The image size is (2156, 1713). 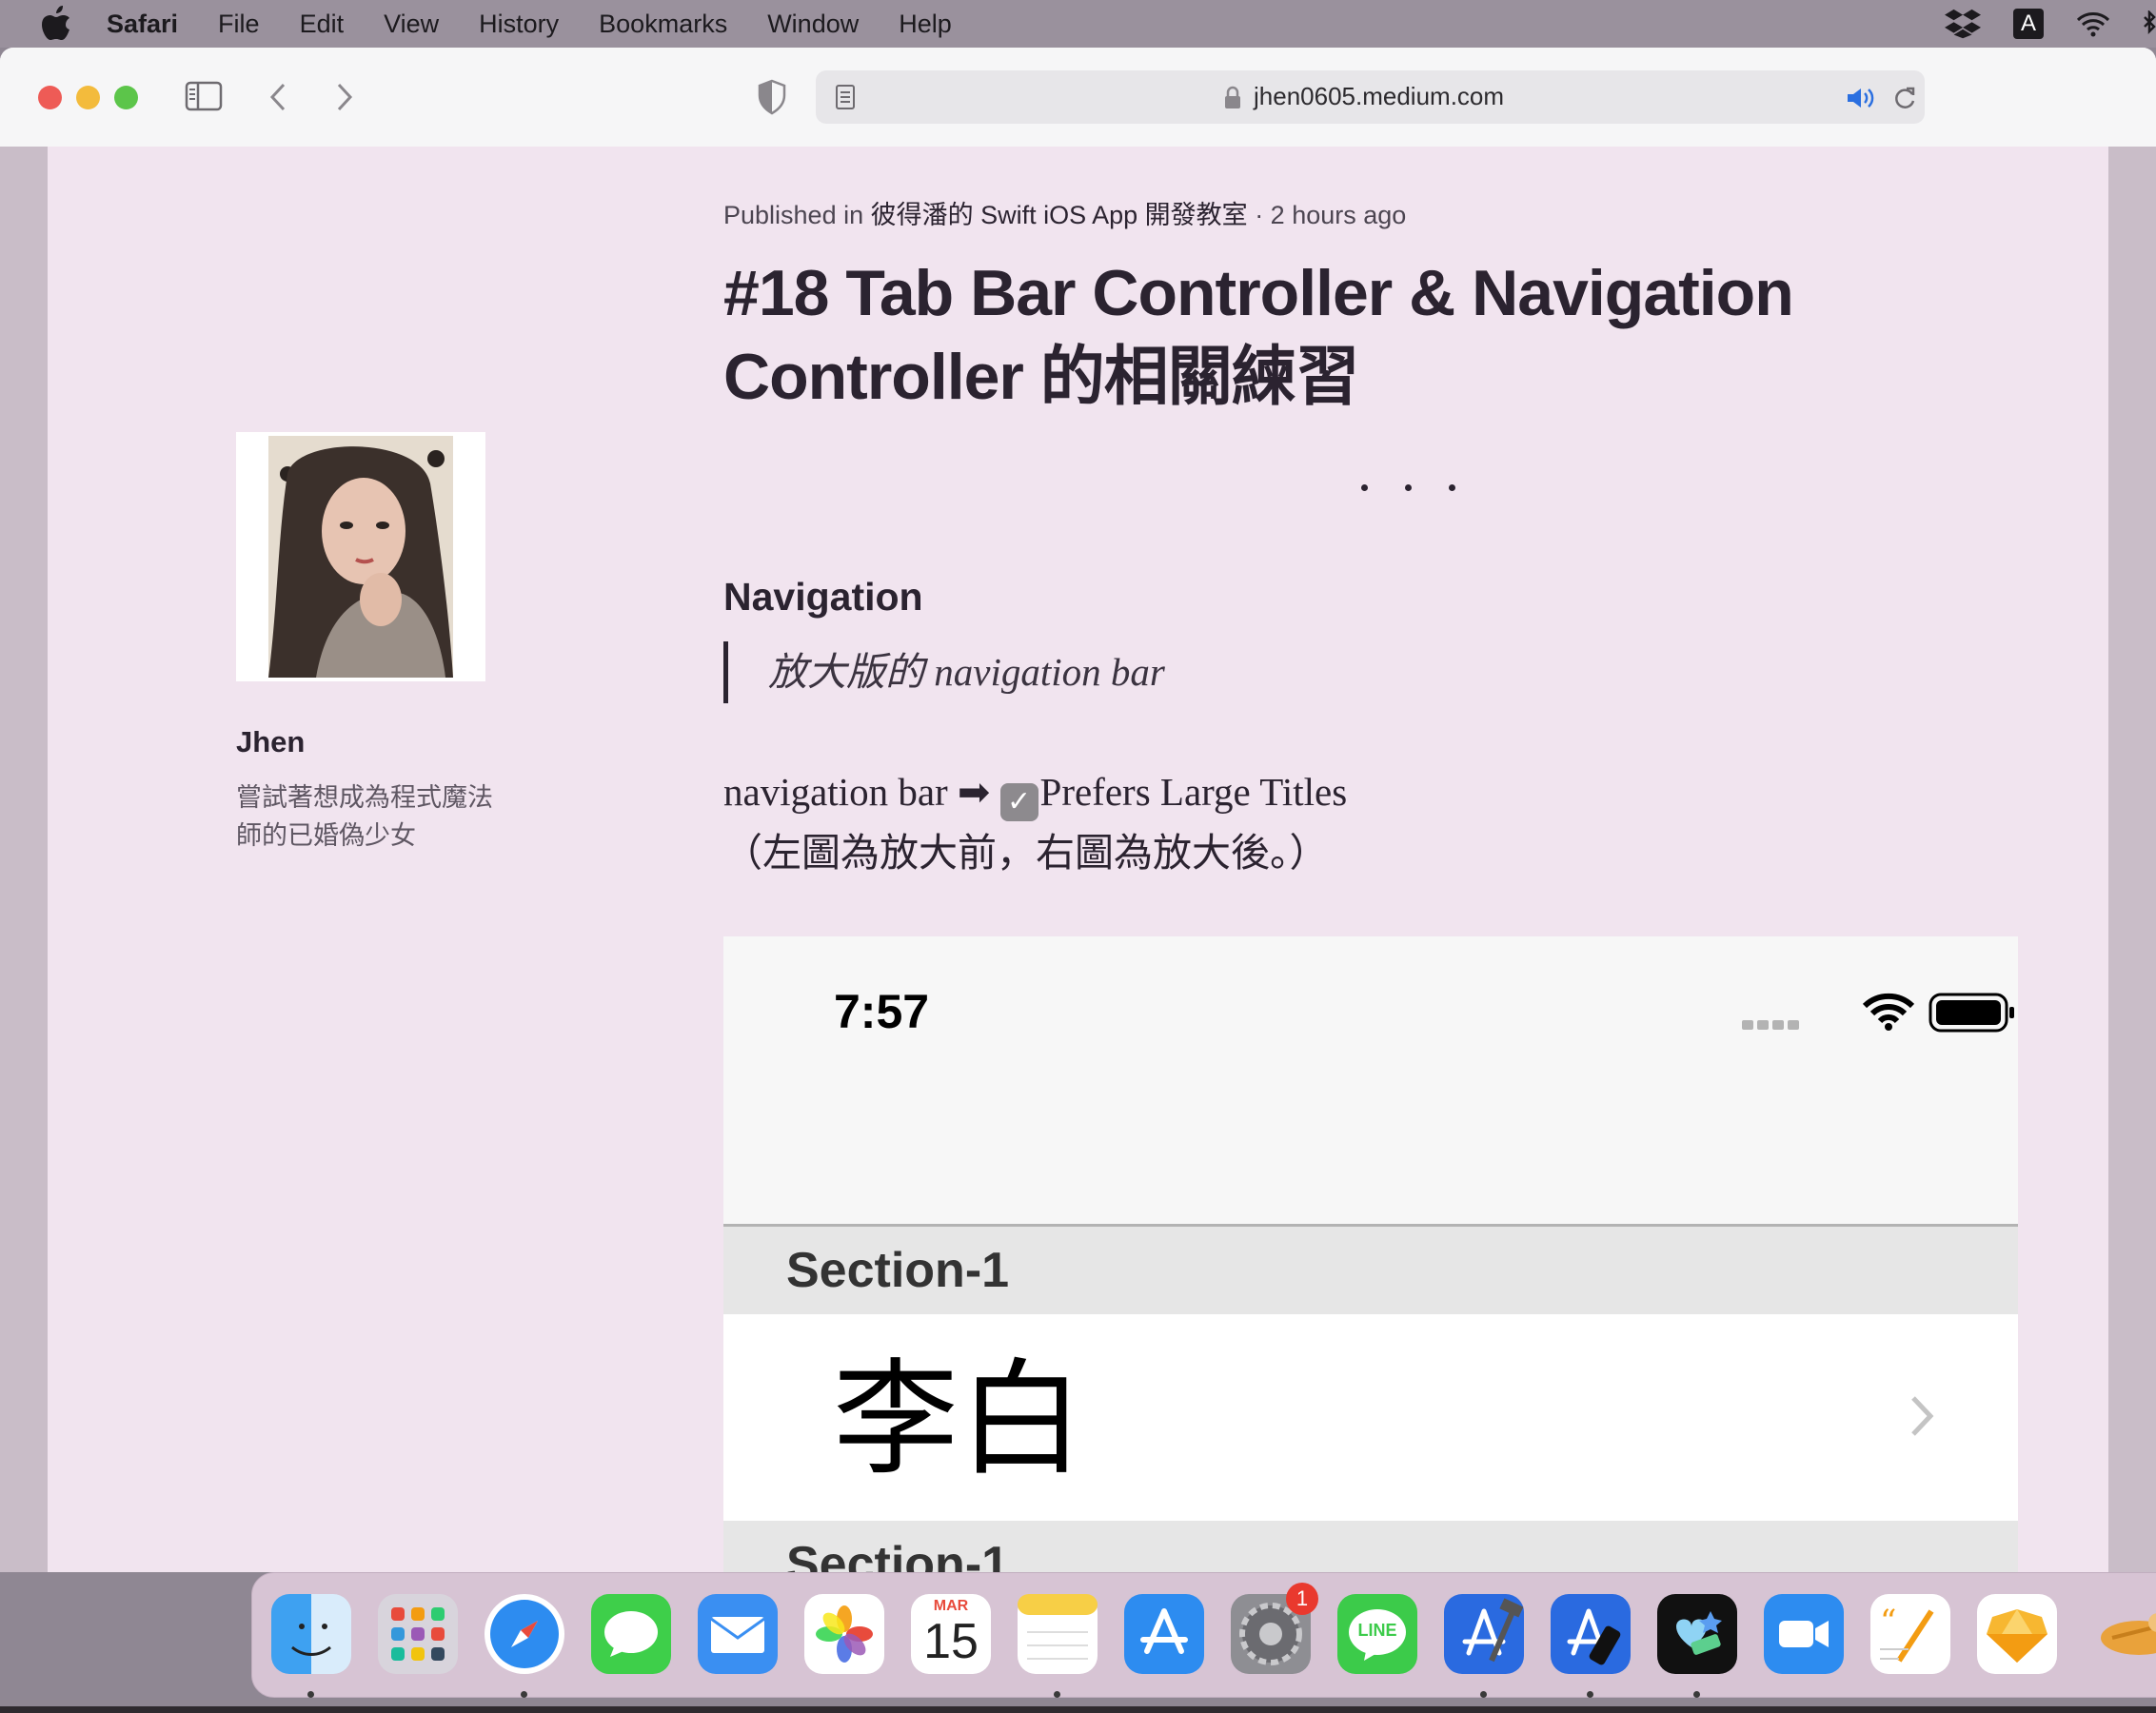 What do you see at coordinates (1379, 96) in the screenshot?
I see `url-text: jhen0605.medium.com` at bounding box center [1379, 96].